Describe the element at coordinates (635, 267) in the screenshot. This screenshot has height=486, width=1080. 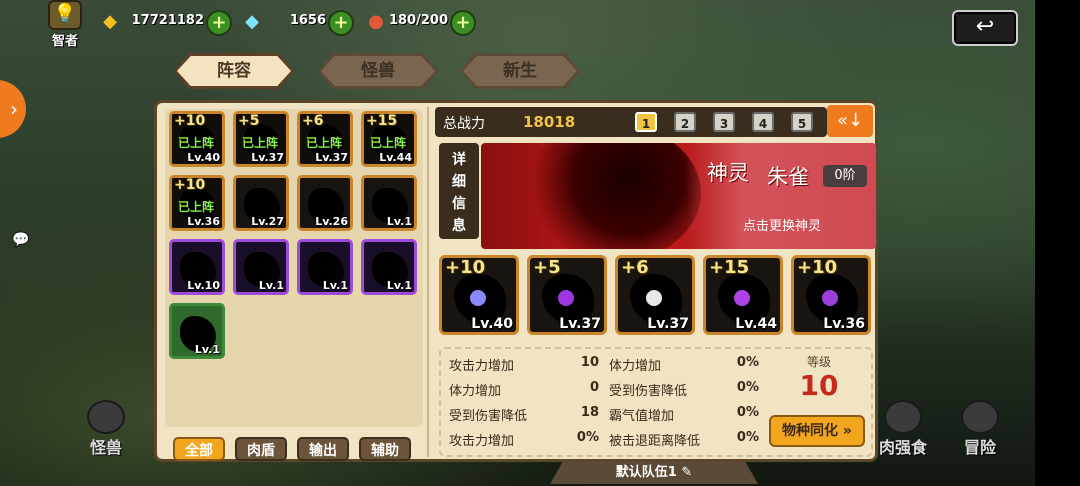
I see `team-bonus: +6` at that location.